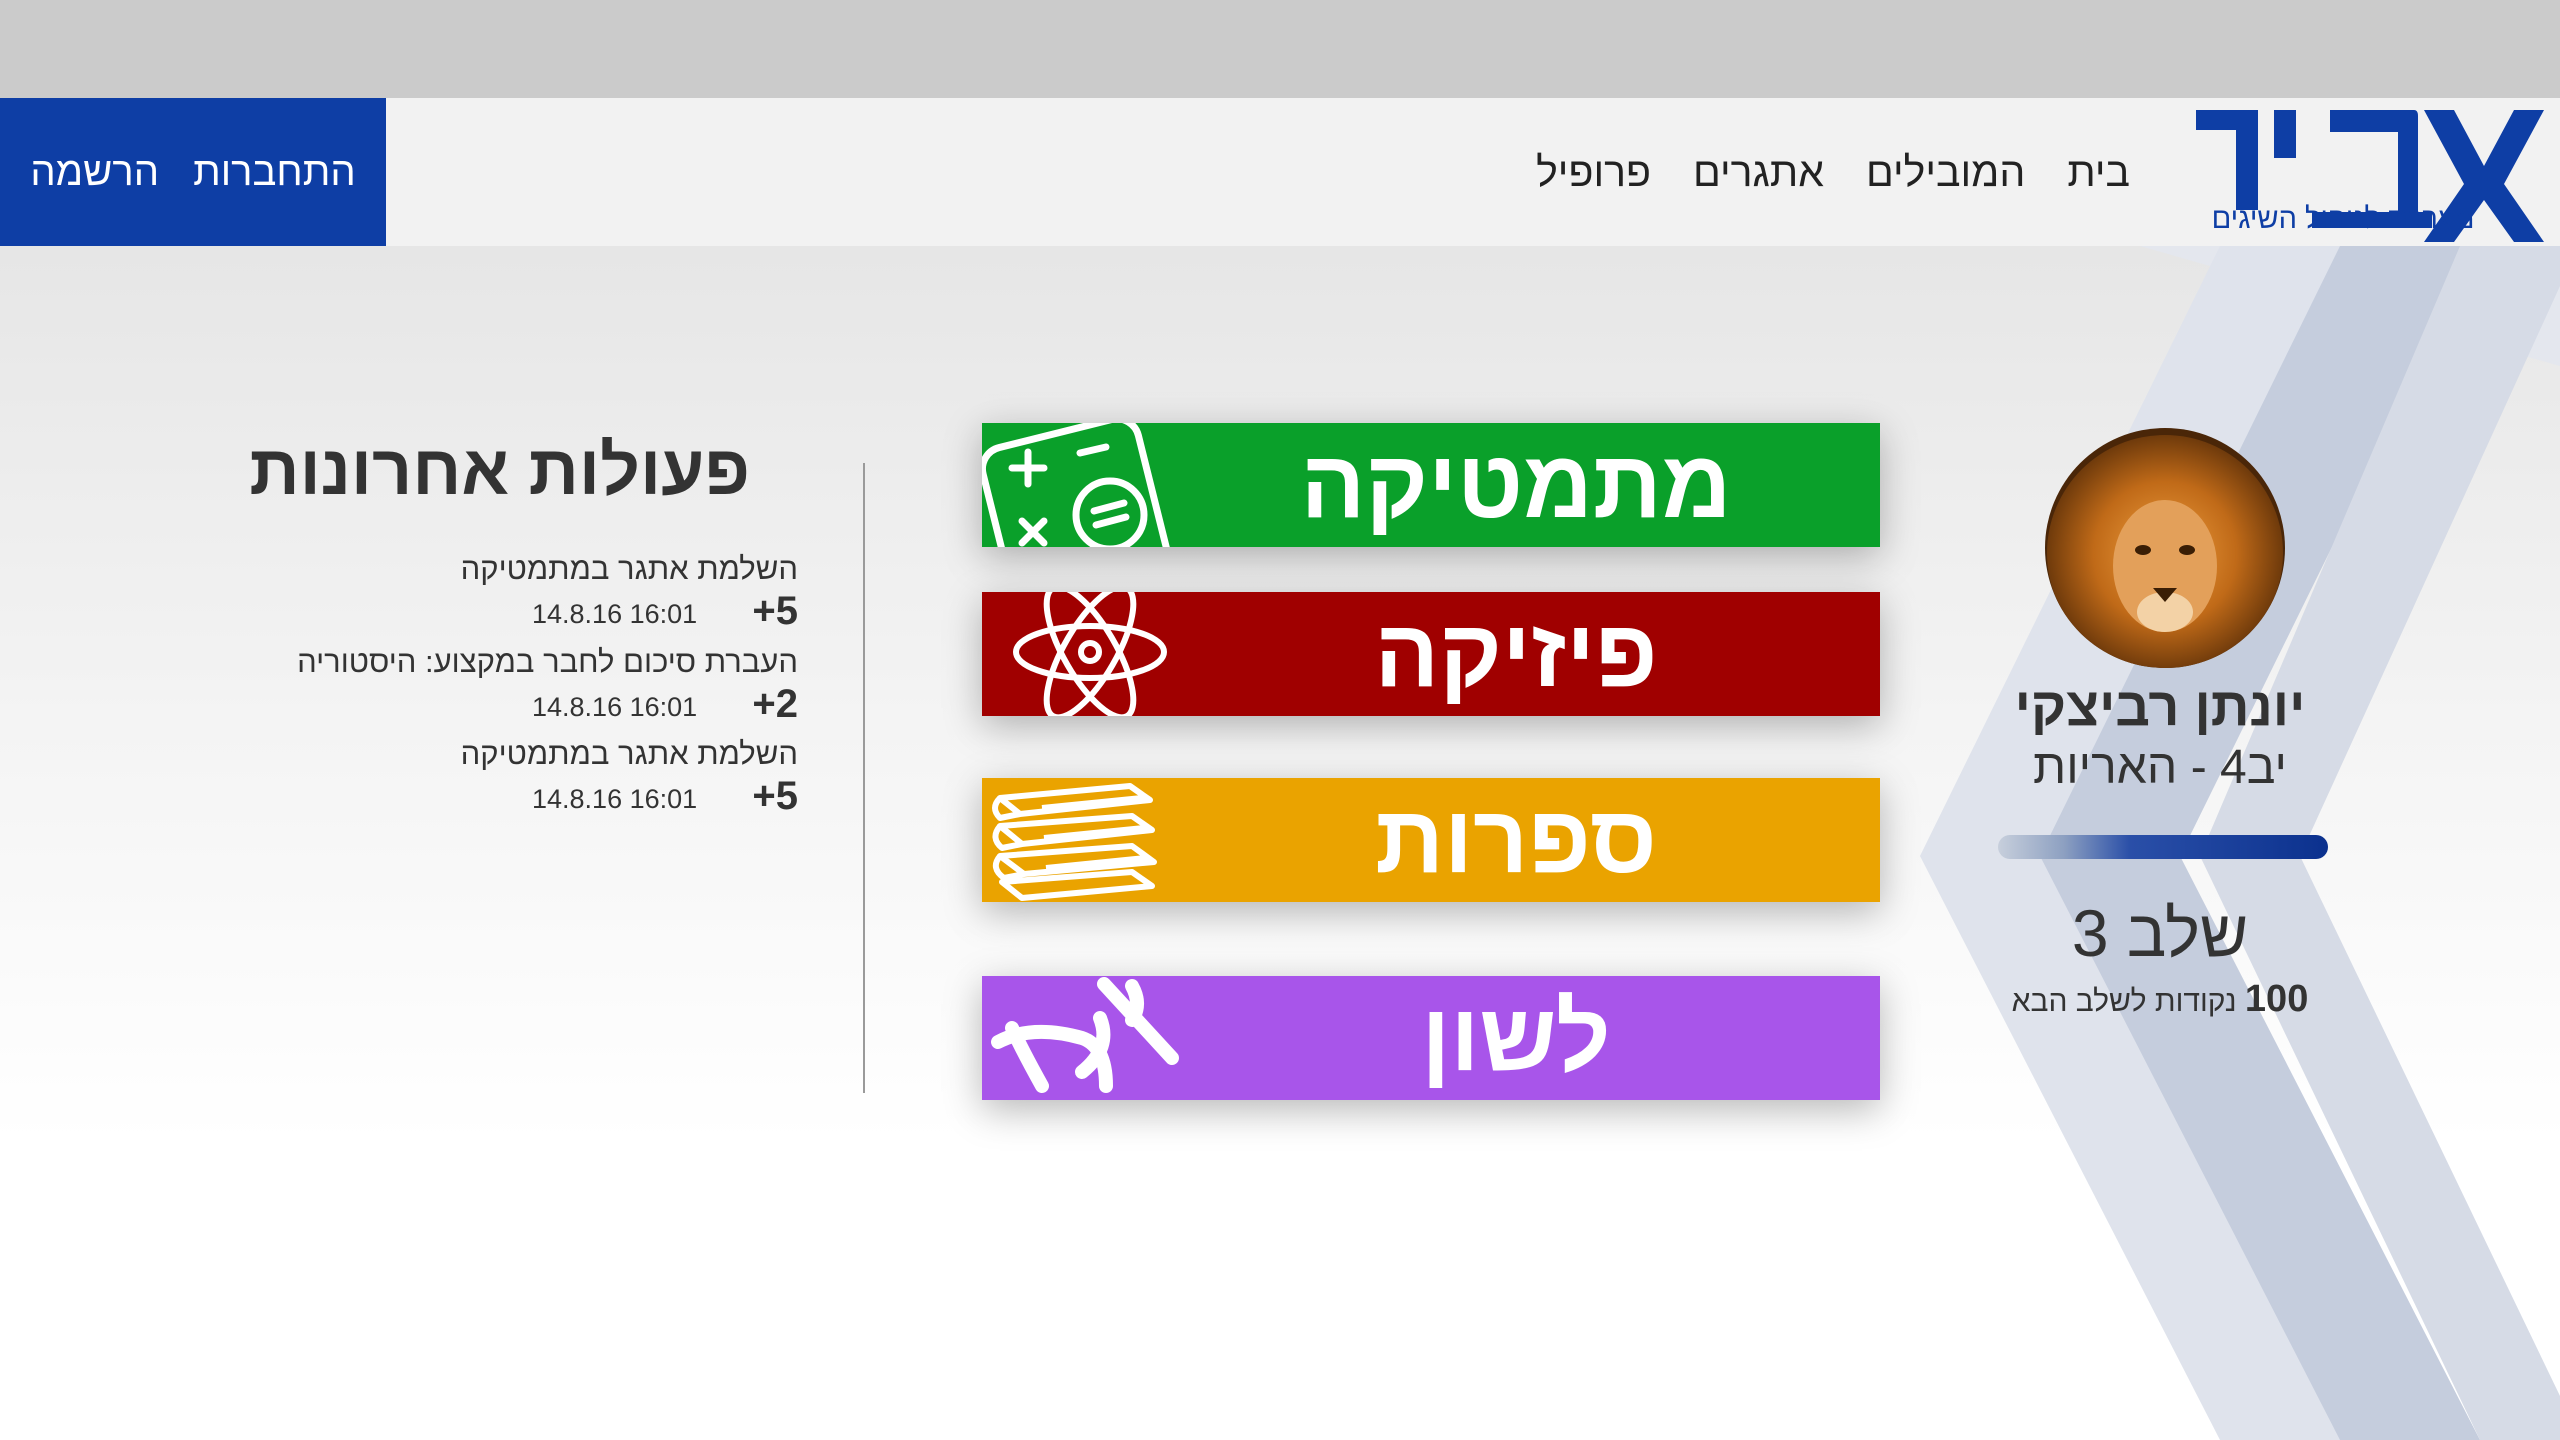 Image resolution: width=2560 pixels, height=1440 pixels. What do you see at coordinates (1516, 484) in the screenshot?
I see `subject-math-label: מתמטיקה` at bounding box center [1516, 484].